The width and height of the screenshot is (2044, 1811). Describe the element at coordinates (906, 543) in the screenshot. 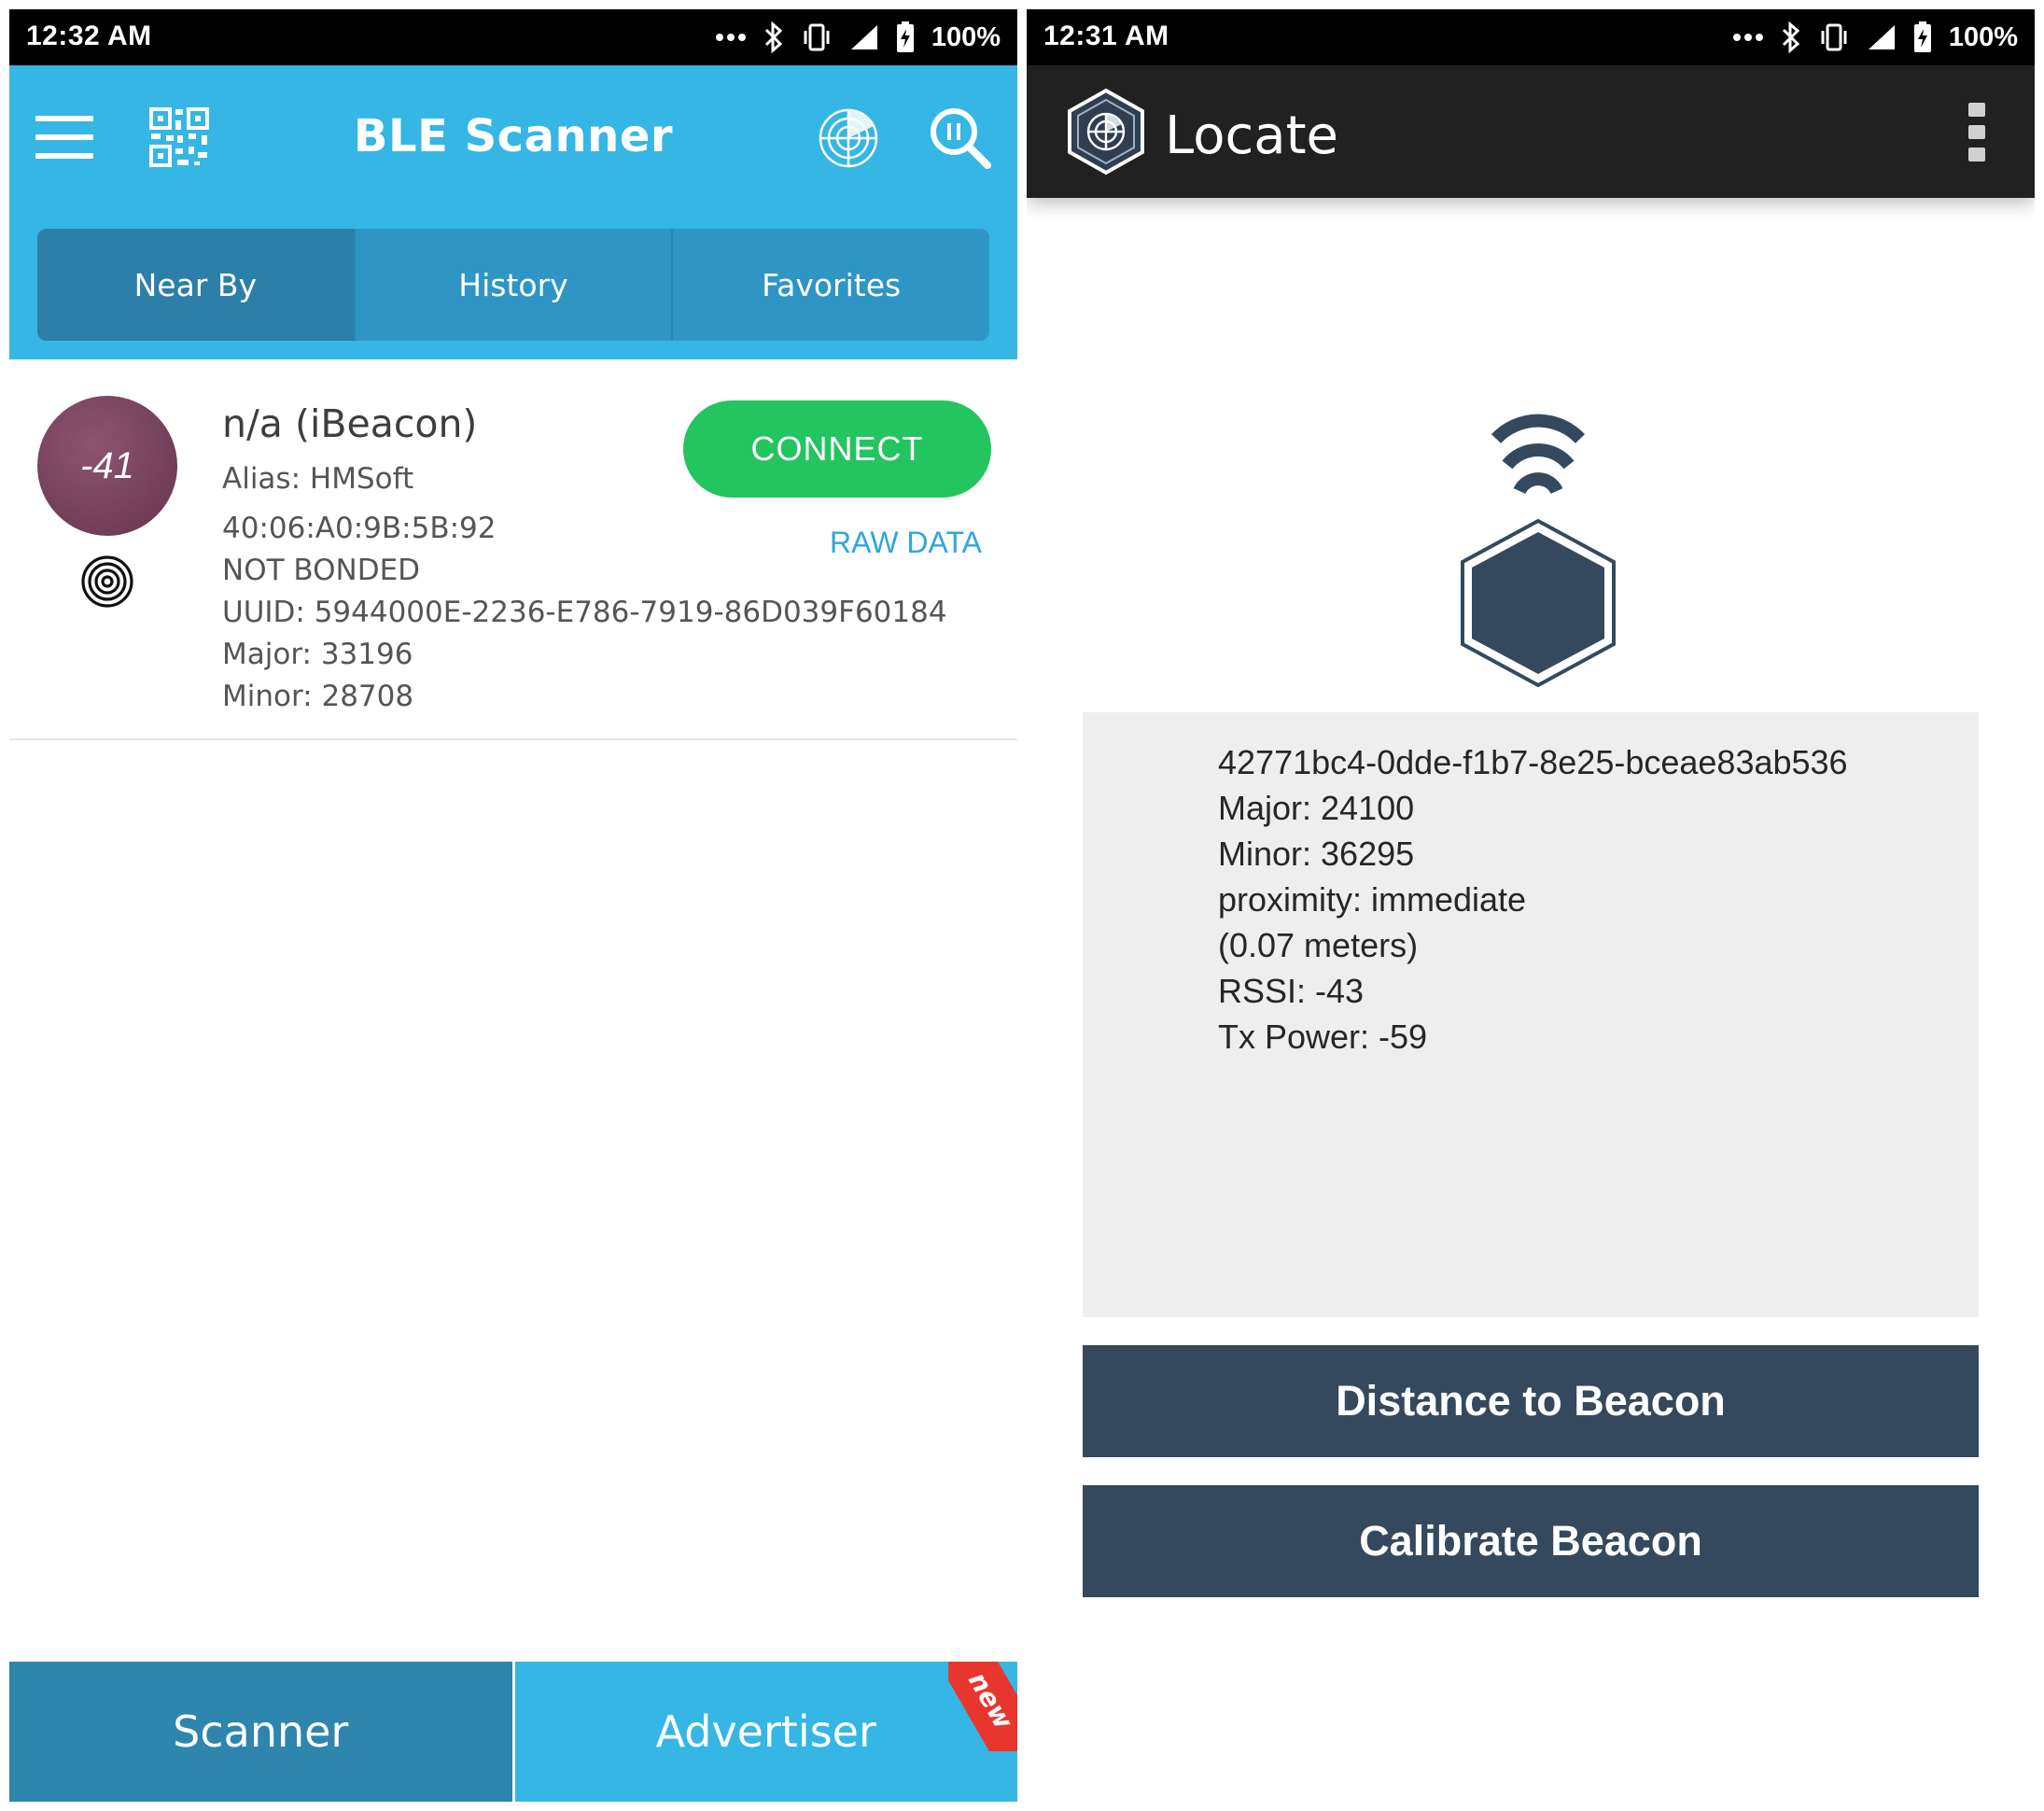

I see `raw-data-link: RAW DATA` at that location.